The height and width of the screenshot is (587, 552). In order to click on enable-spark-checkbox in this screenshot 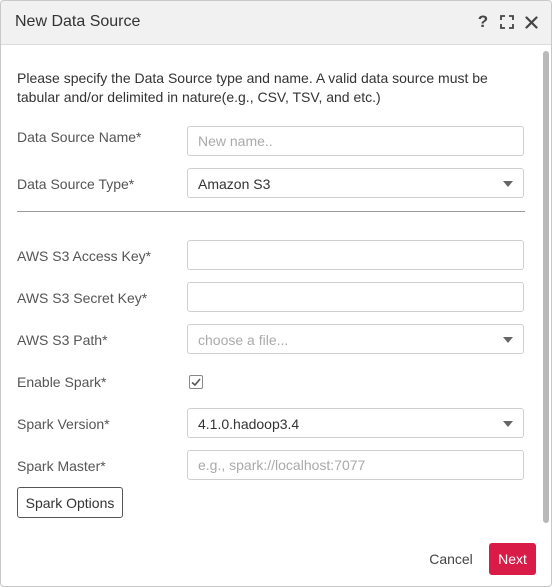, I will do `click(196, 382)`.